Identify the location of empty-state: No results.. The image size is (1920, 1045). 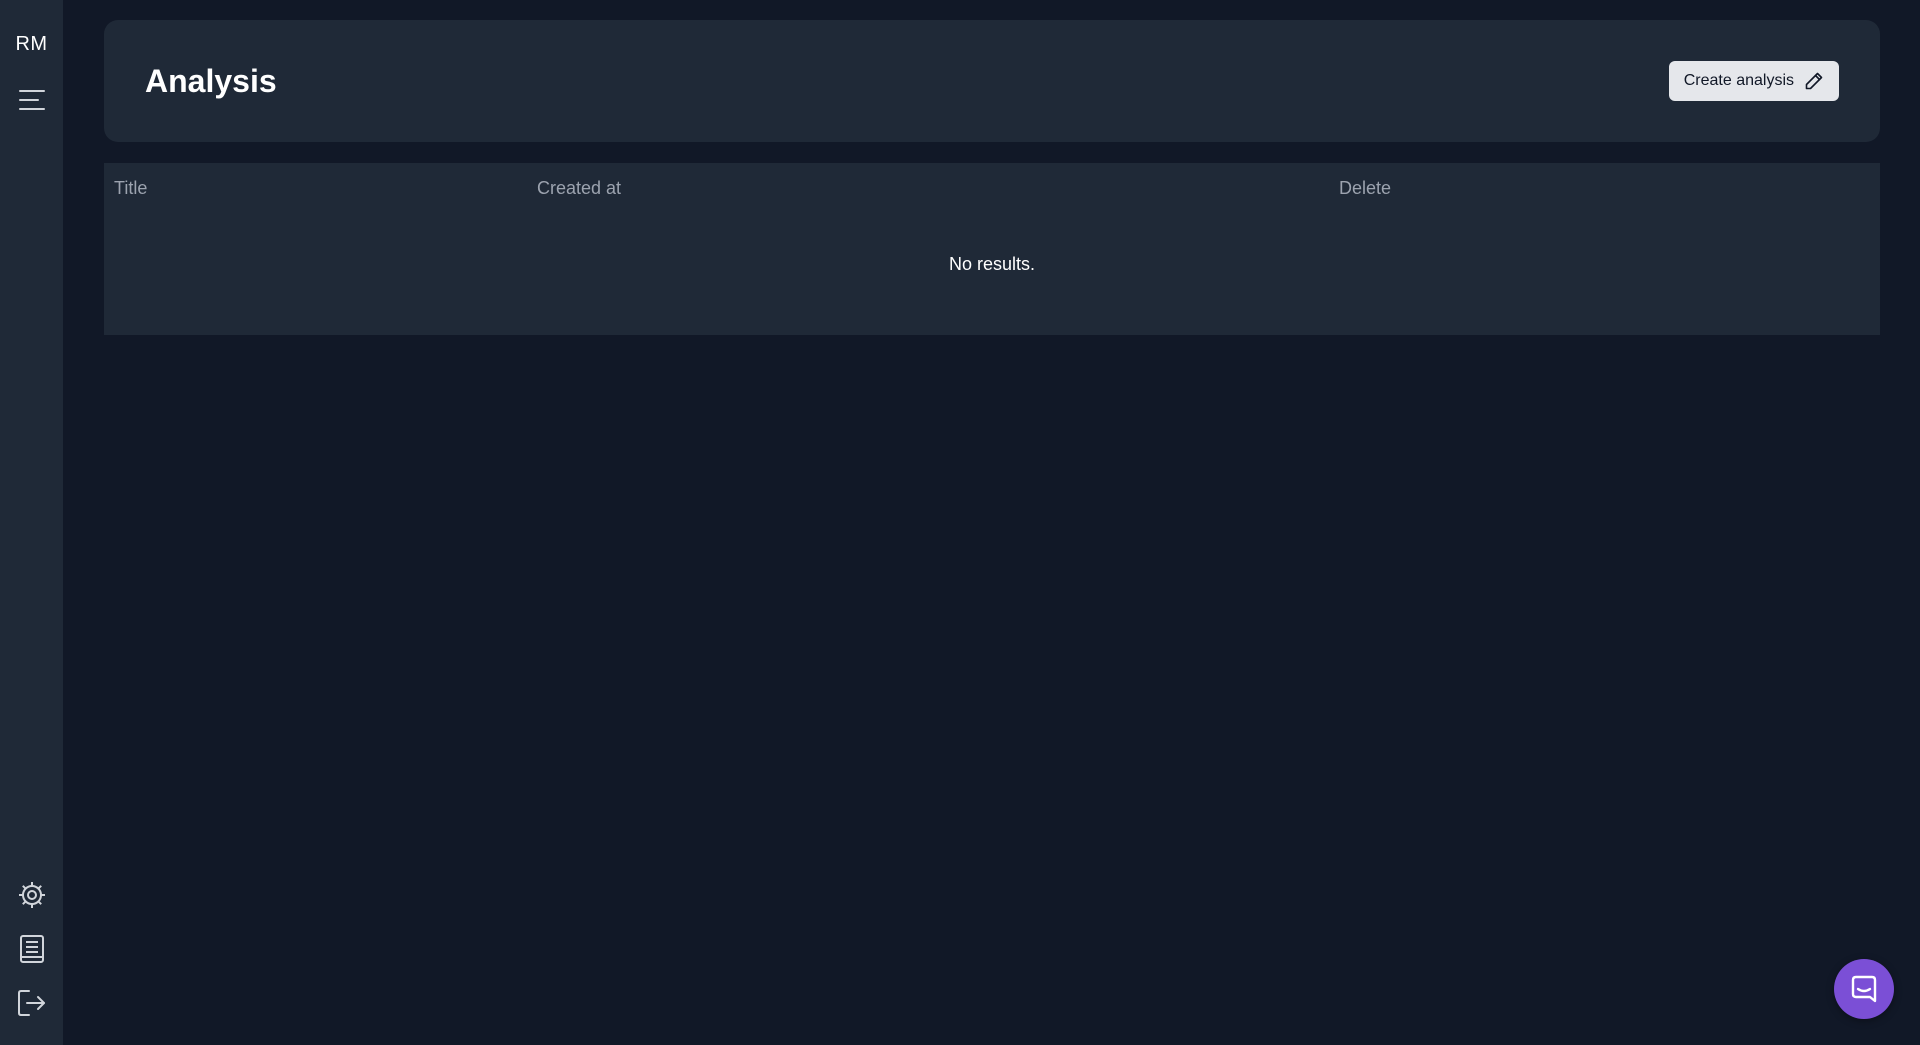
(992, 274).